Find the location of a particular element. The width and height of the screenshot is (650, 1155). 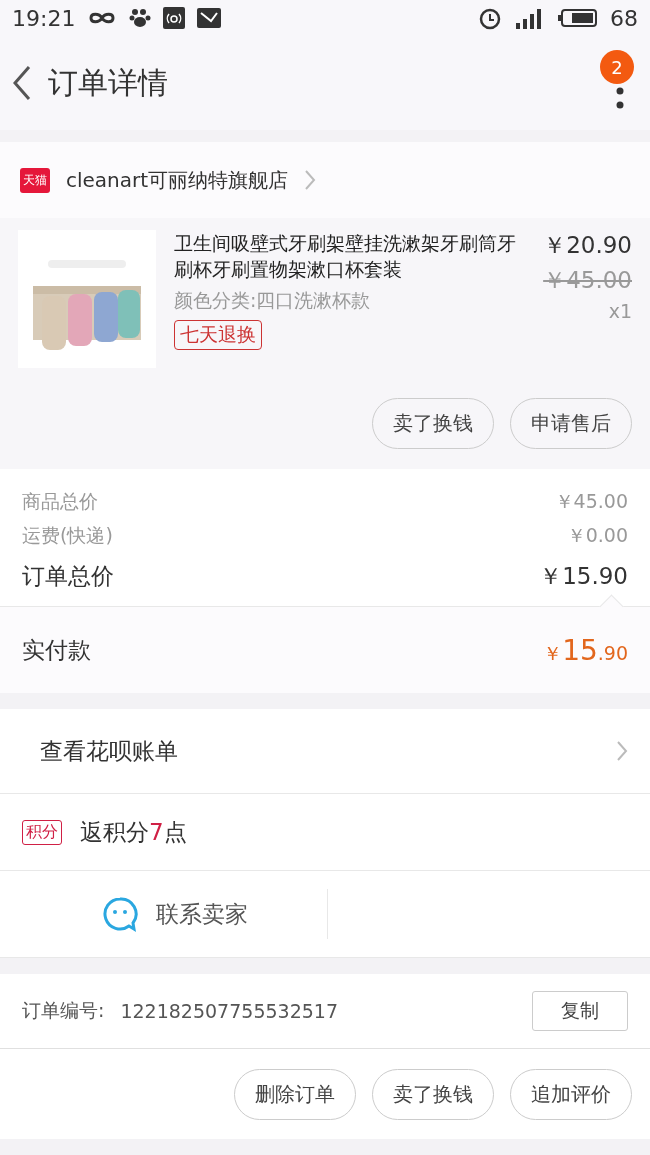

order-number: 122182507755532517 is located at coordinates (229, 1011).